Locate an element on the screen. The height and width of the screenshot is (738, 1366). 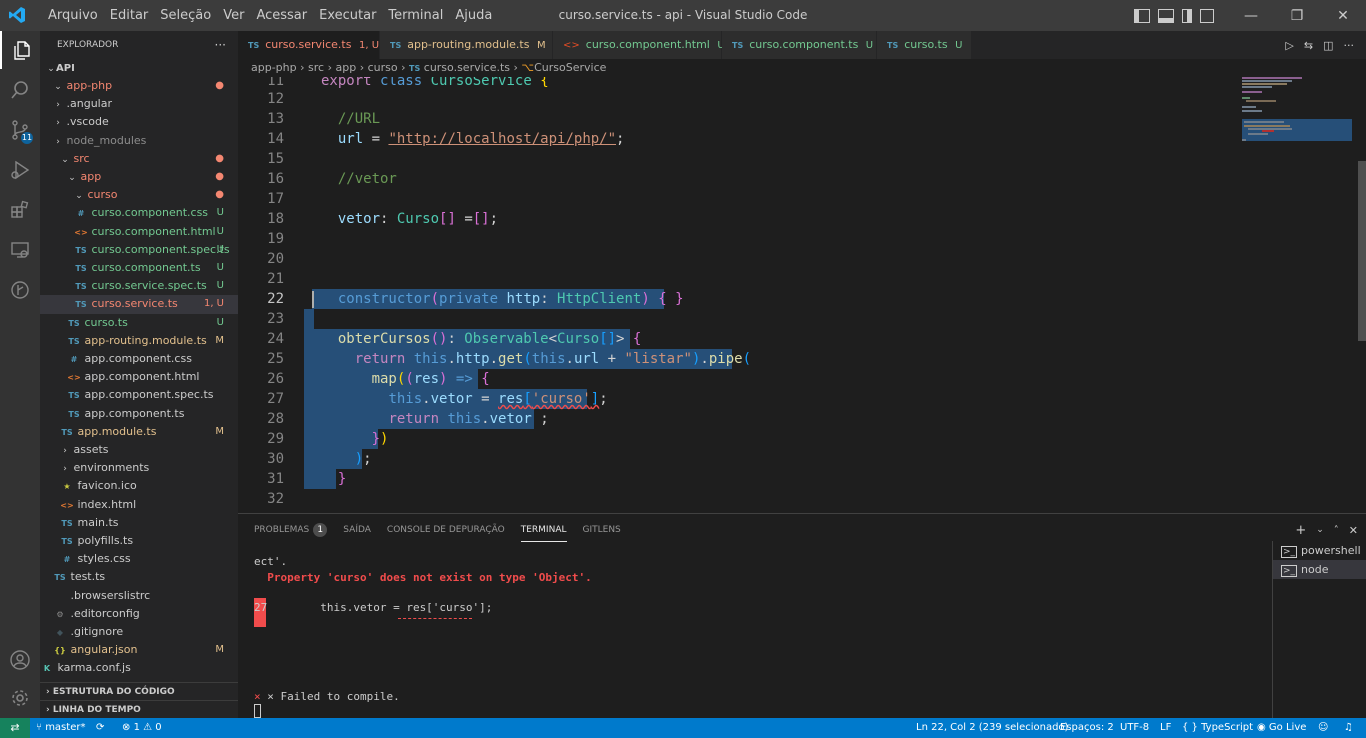
file-test-ts: TS test.ts is located at coordinates (139, 577).